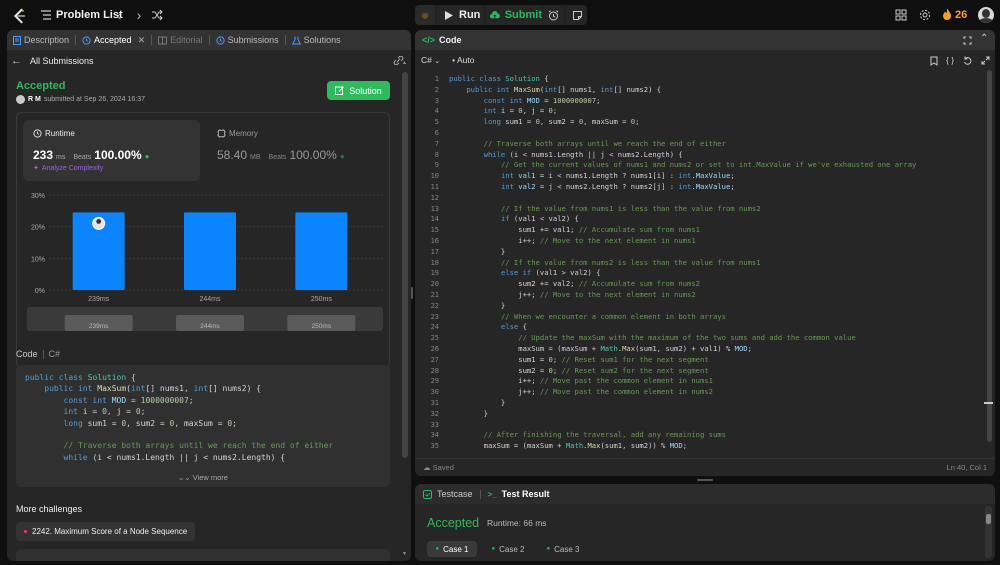  Describe the element at coordinates (427, 494) in the screenshot. I see `checkbox-icon` at that location.